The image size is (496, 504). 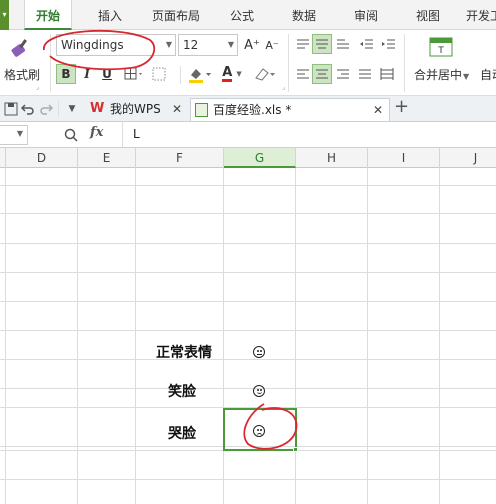 What do you see at coordinates (367, 44) in the screenshot?
I see `indent-decrease-icon` at bounding box center [367, 44].